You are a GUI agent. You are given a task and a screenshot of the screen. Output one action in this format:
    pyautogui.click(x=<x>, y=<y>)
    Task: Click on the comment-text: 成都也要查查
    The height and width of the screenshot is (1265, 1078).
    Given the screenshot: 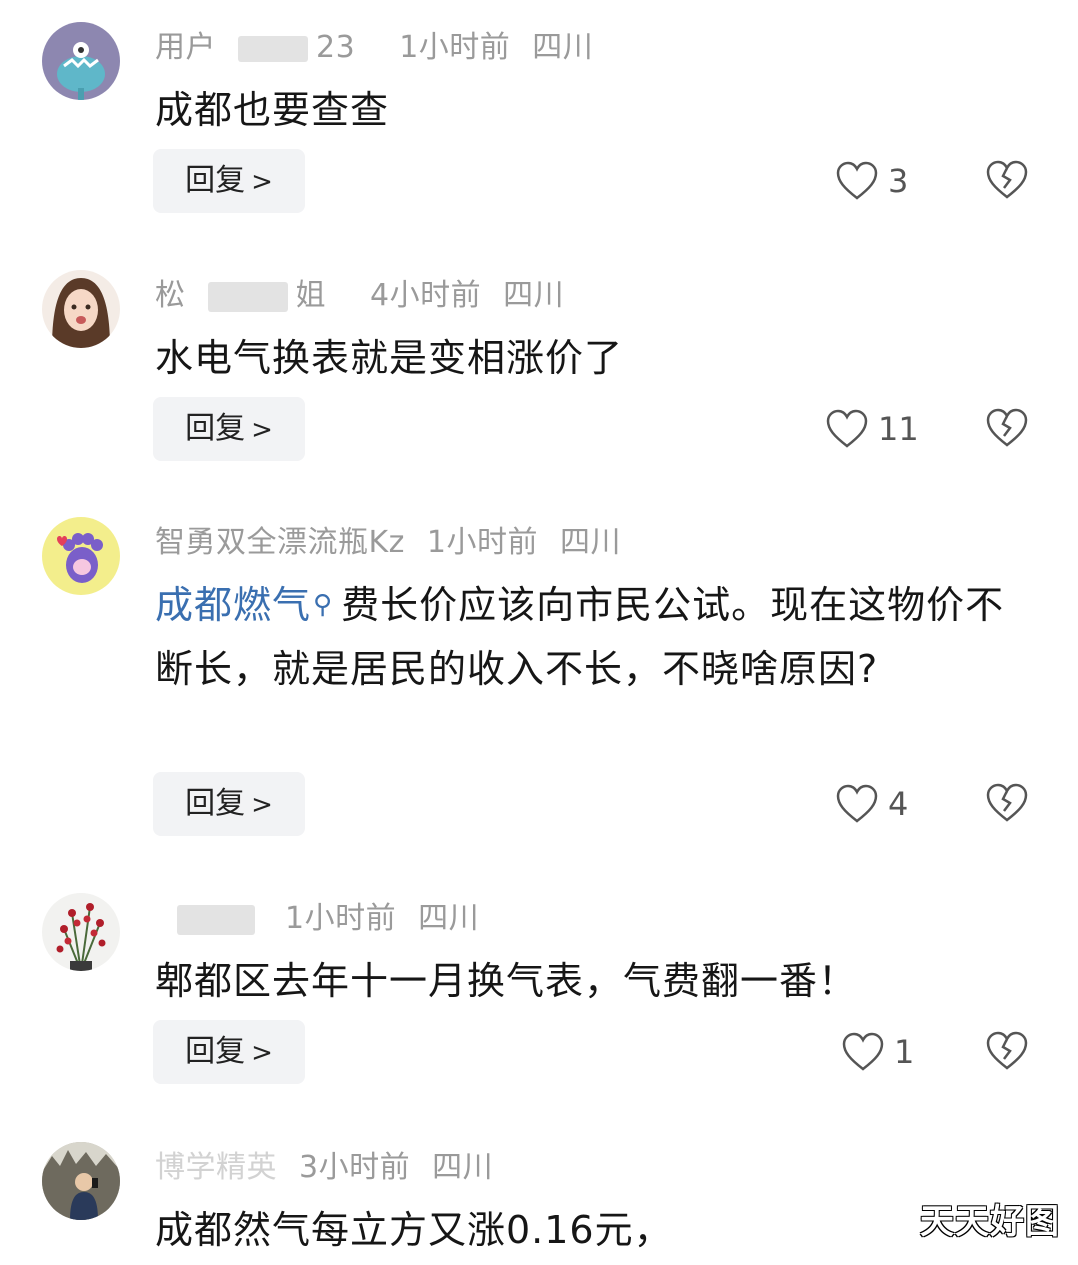 What is the action you would take?
    pyautogui.click(x=272, y=110)
    